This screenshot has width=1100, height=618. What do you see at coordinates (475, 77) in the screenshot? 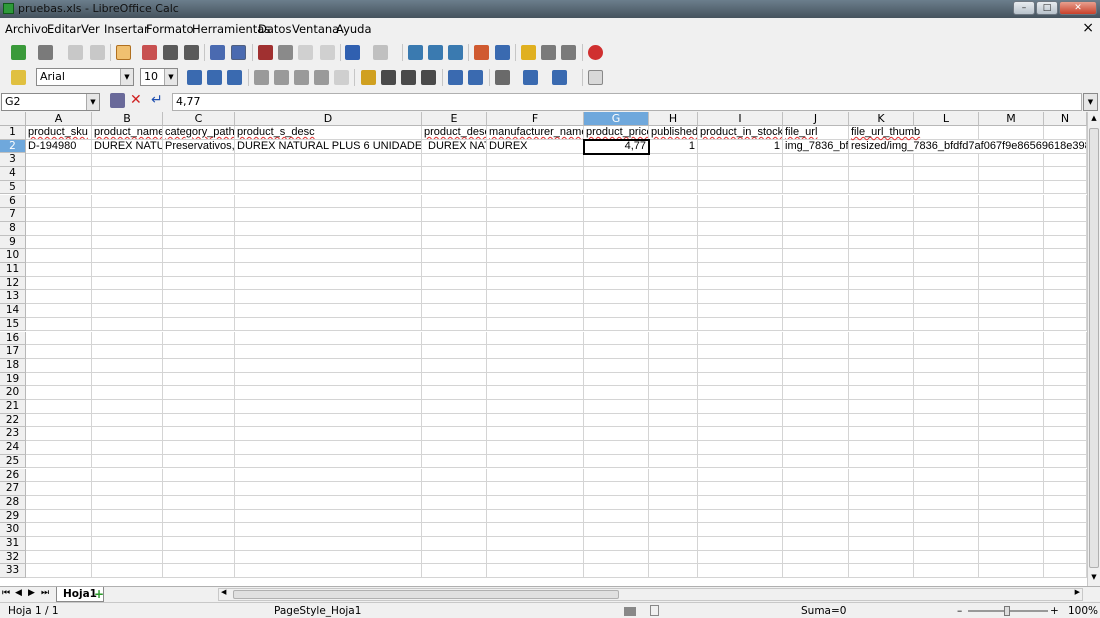
I see `increase-indent-icon` at bounding box center [475, 77].